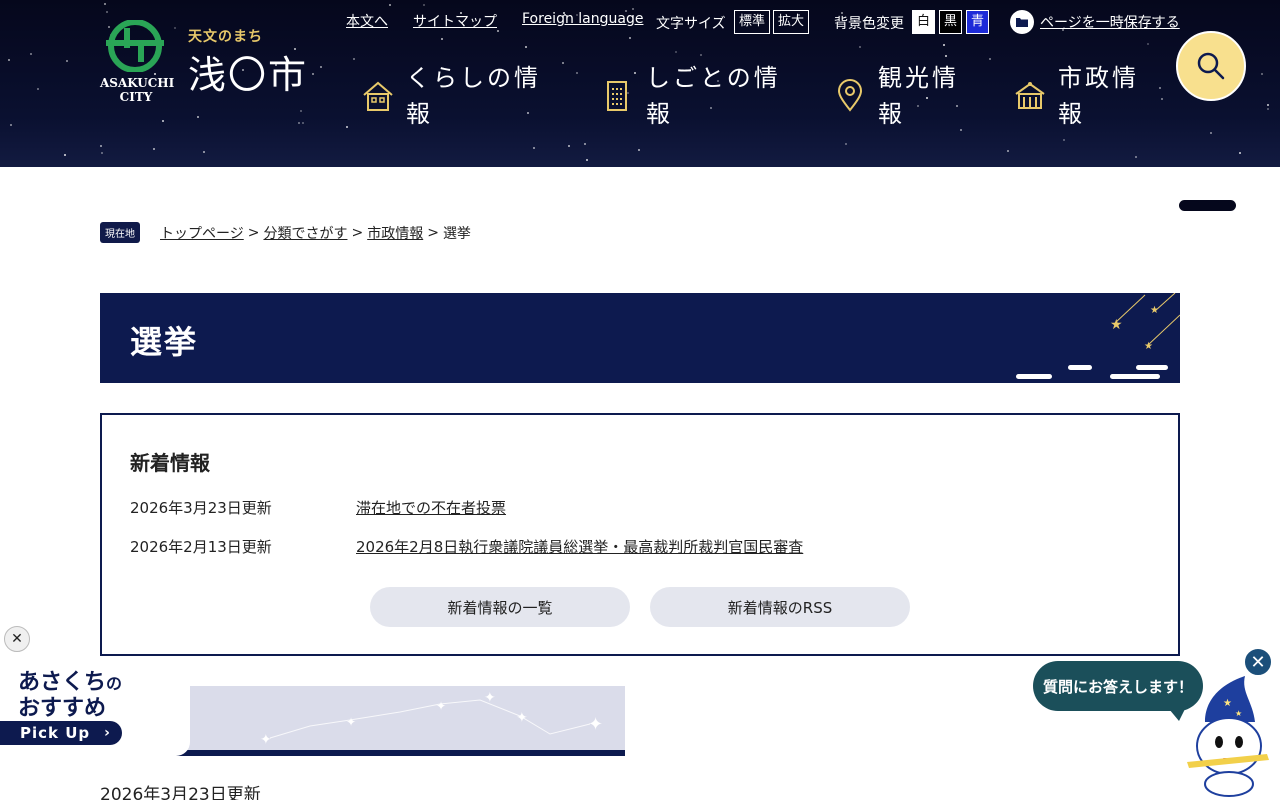 The width and height of the screenshot is (1280, 800). What do you see at coordinates (1030, 95) in the screenshot?
I see `city-hall-icon` at bounding box center [1030, 95].